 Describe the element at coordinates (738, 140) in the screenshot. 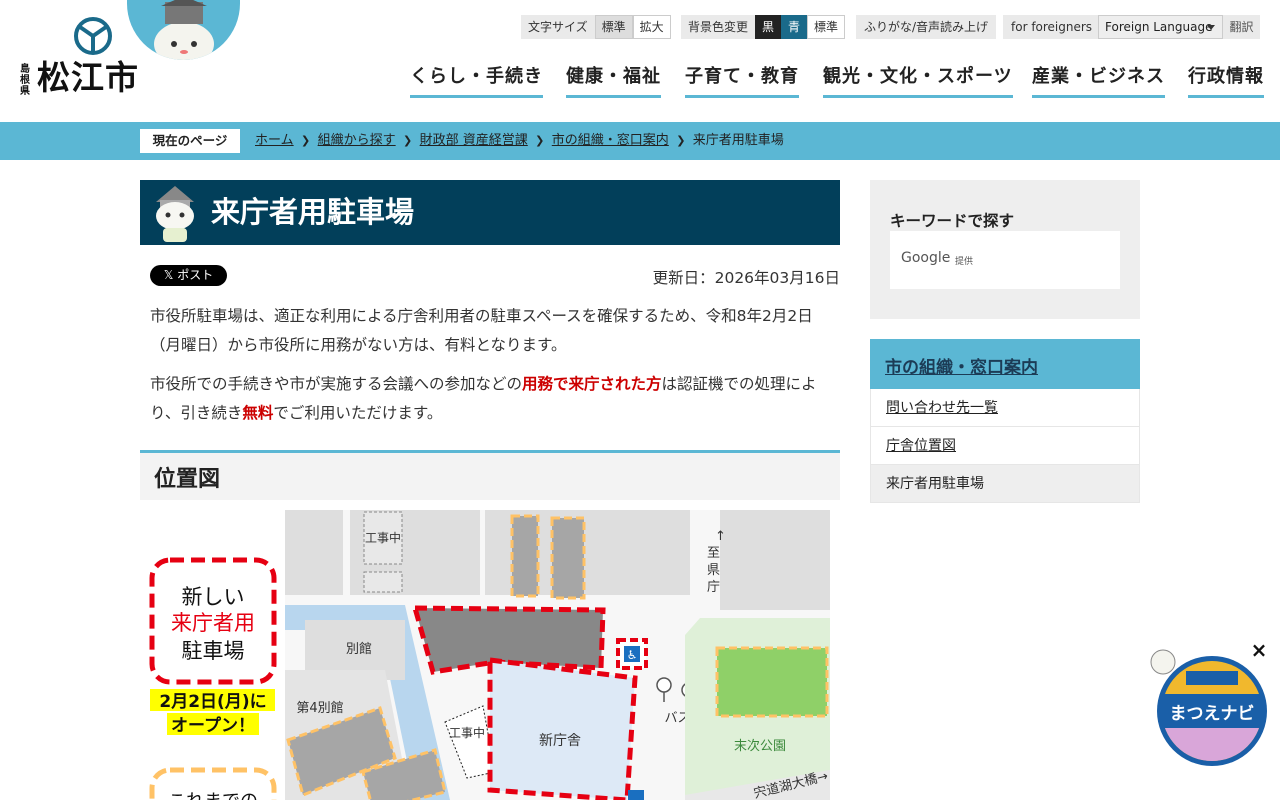

I see `breadcrumb-current: 来庁者用駐車場` at that location.